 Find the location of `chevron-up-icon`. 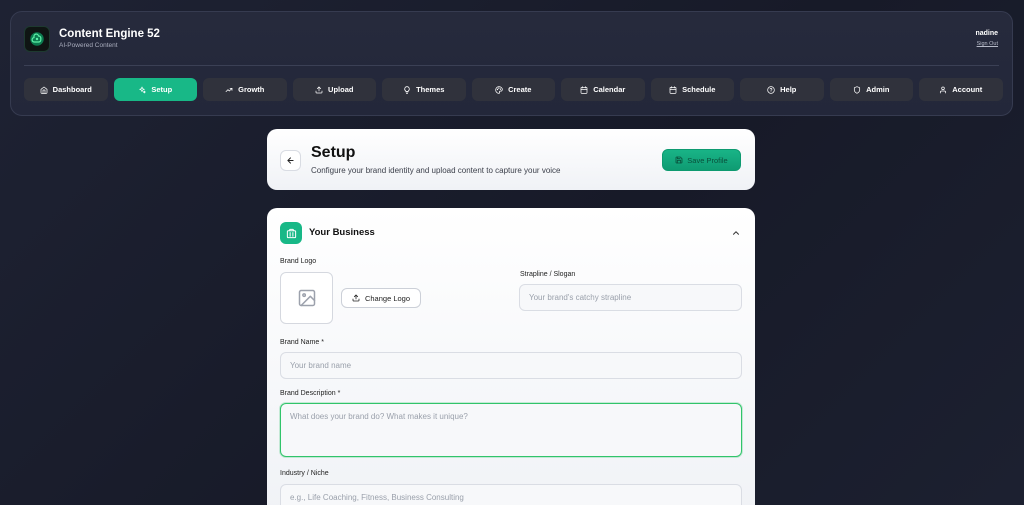

chevron-up-icon is located at coordinates (736, 233).